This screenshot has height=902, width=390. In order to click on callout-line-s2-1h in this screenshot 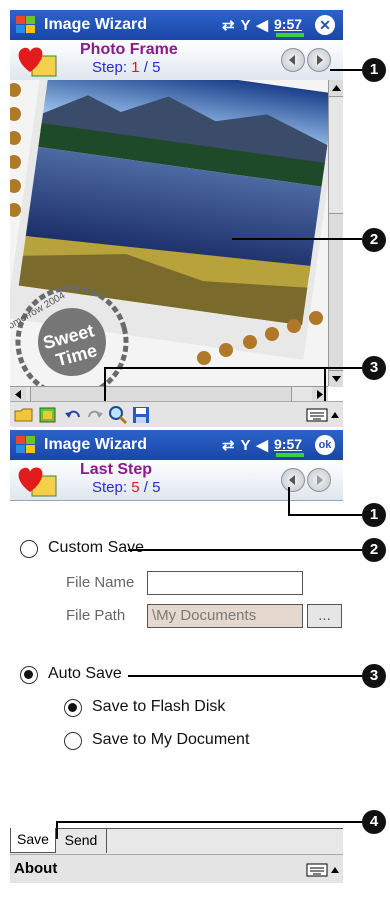, I will do `click(325, 515)`.